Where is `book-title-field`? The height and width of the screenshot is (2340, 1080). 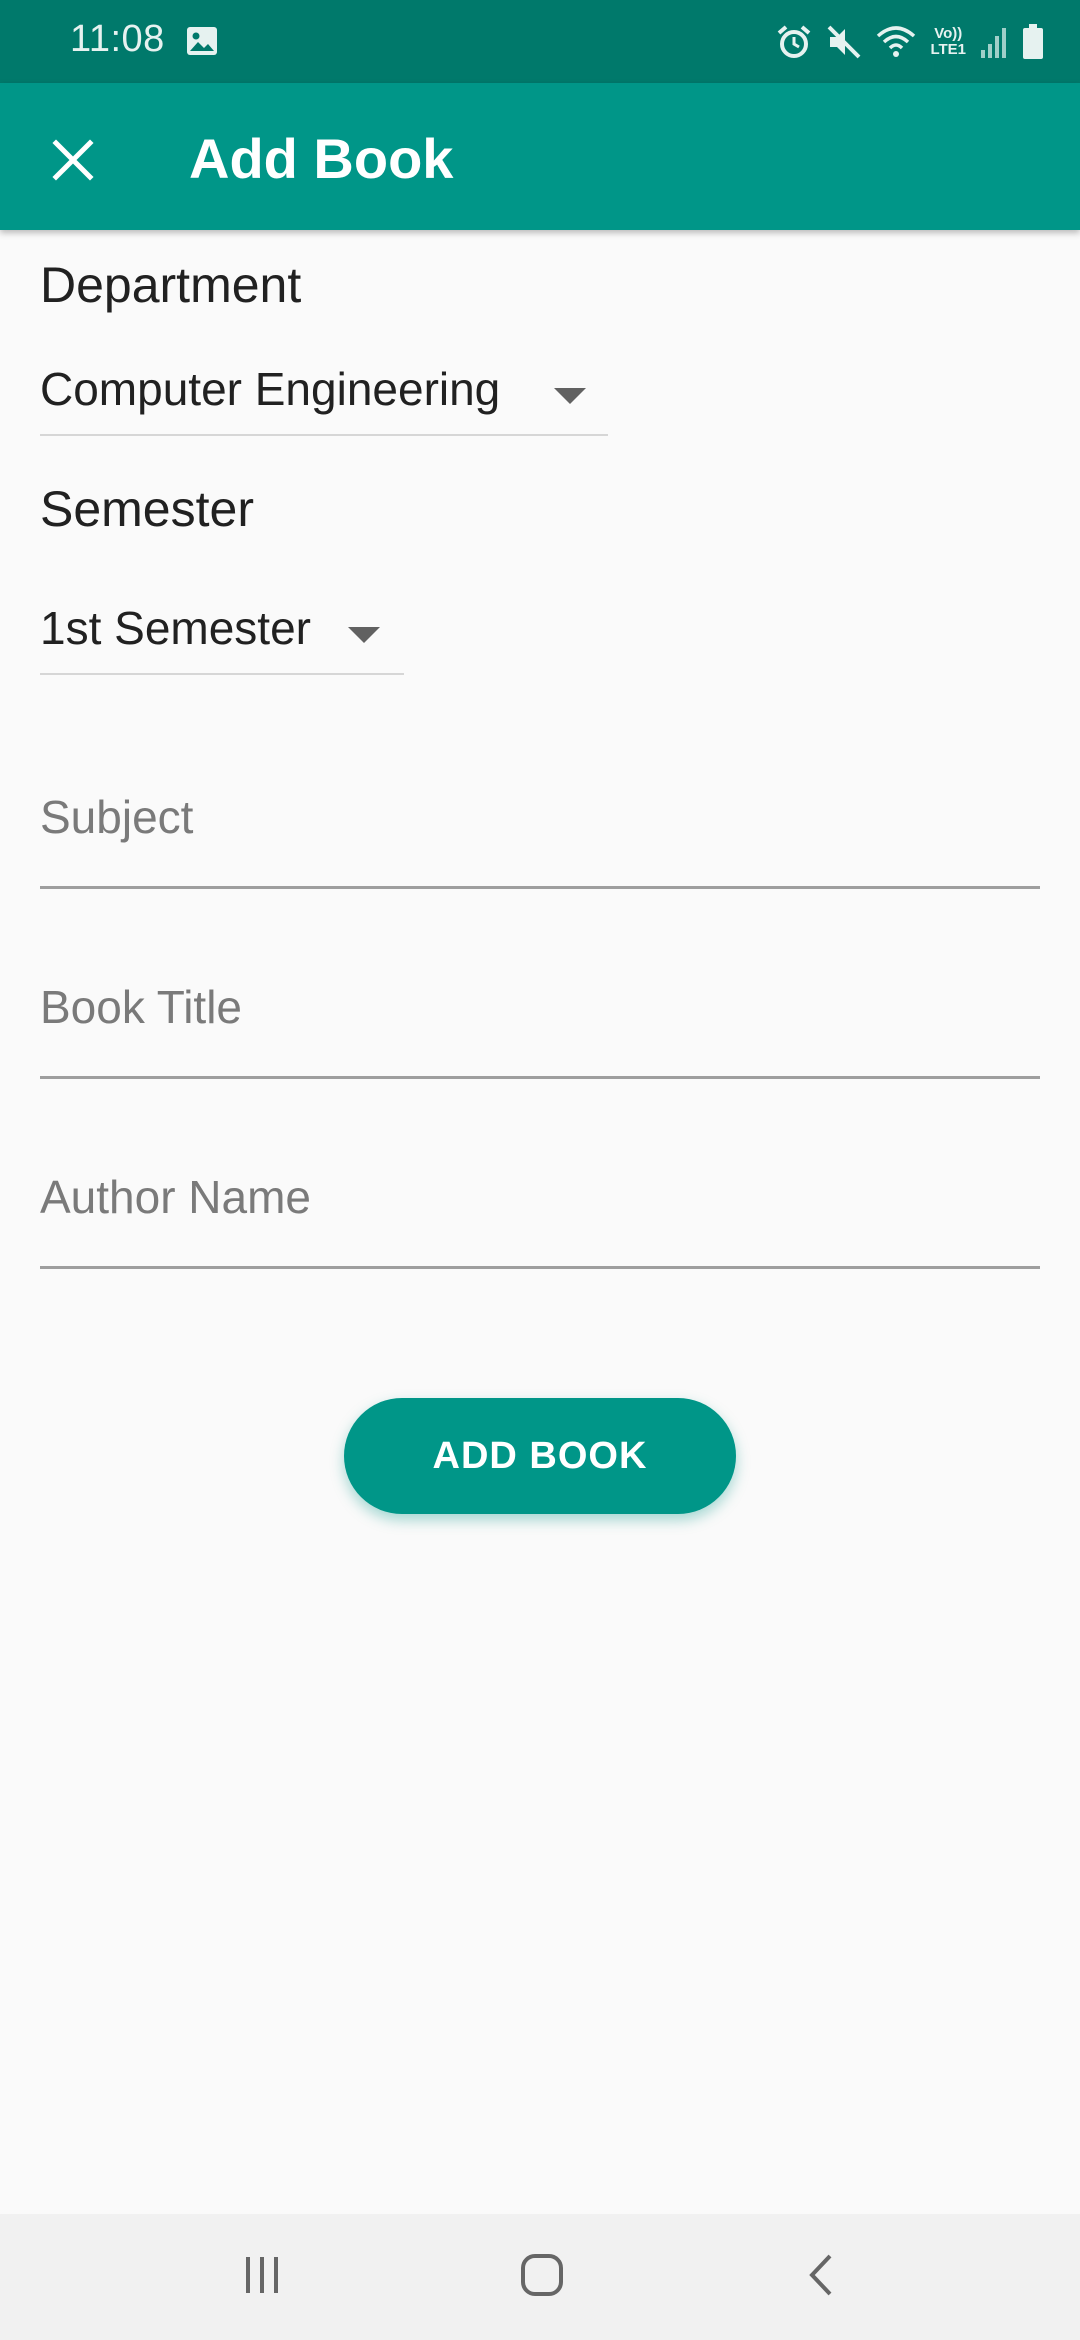 book-title-field is located at coordinates (540, 1015).